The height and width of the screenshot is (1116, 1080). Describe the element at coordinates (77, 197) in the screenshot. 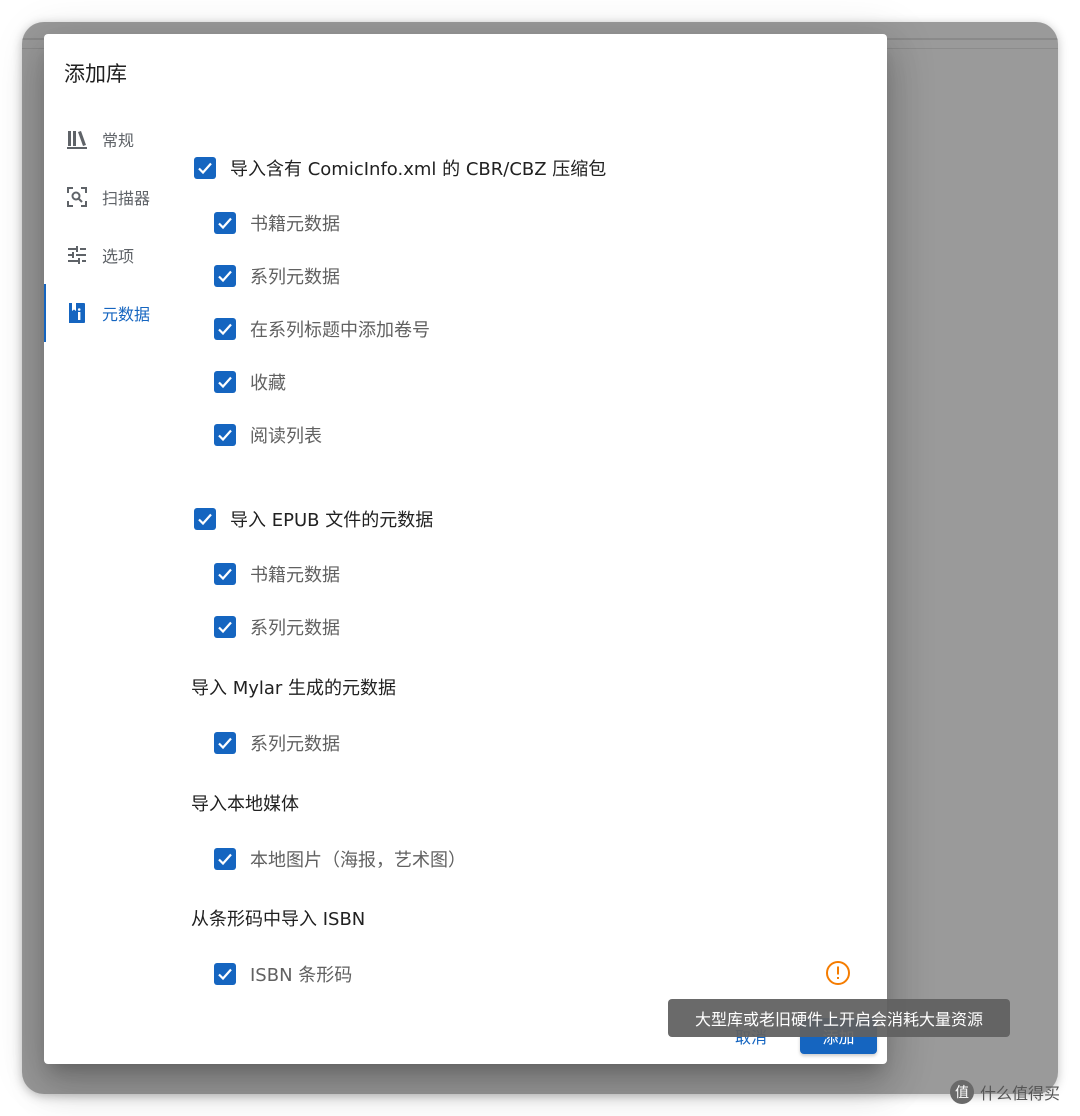

I see `scan-icon` at that location.